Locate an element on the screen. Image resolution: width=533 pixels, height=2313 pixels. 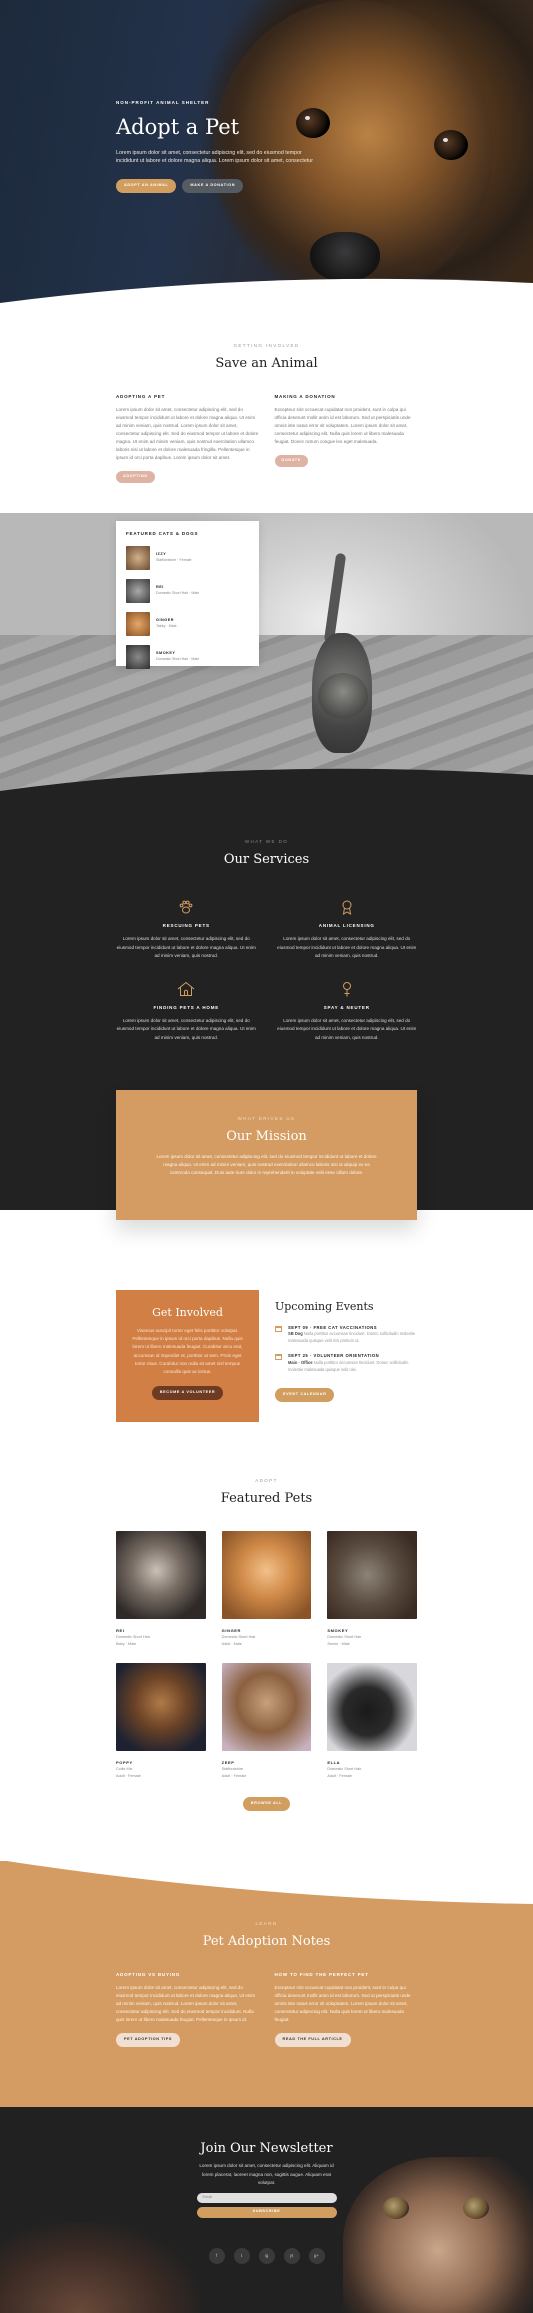
pet-desc: Tabby · Male is located at coordinates (166, 626).